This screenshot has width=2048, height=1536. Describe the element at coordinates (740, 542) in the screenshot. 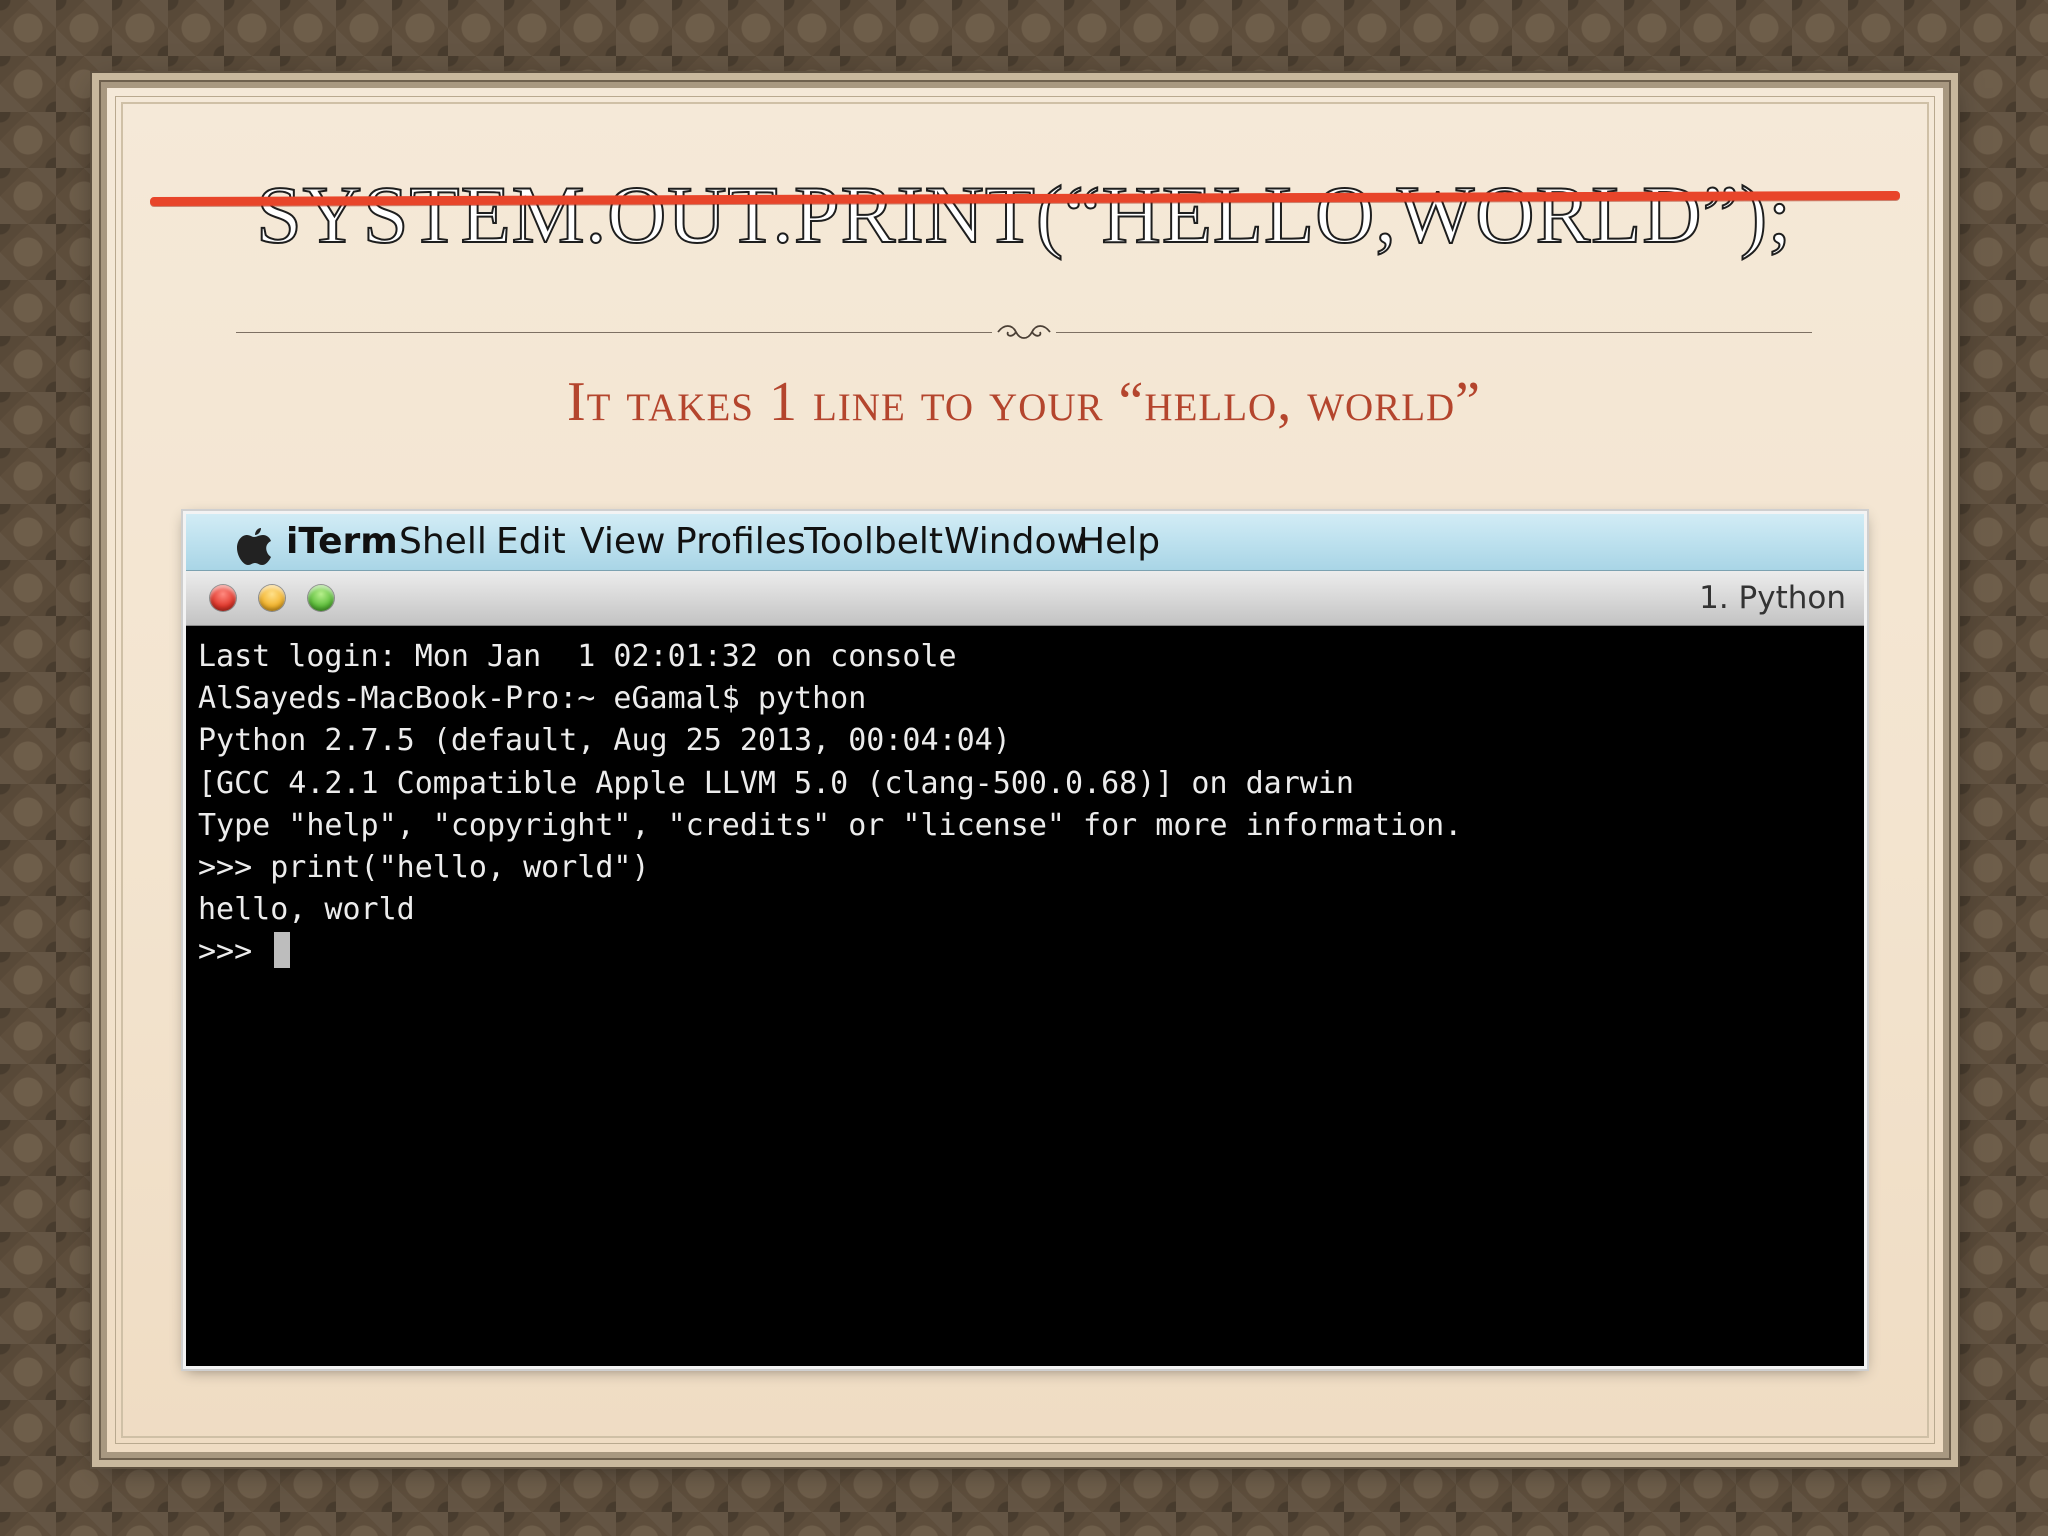

I see `menu-profiles: Profiles` at that location.